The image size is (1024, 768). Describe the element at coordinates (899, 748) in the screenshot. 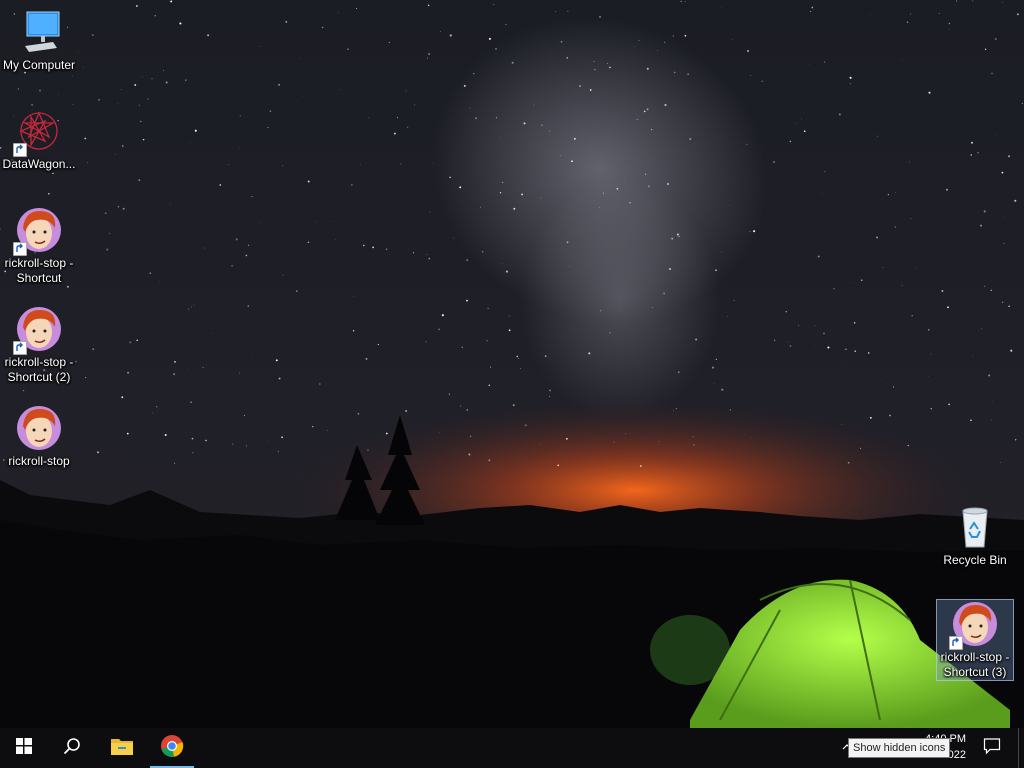

I see `tooltip: Show hidden icons` at that location.